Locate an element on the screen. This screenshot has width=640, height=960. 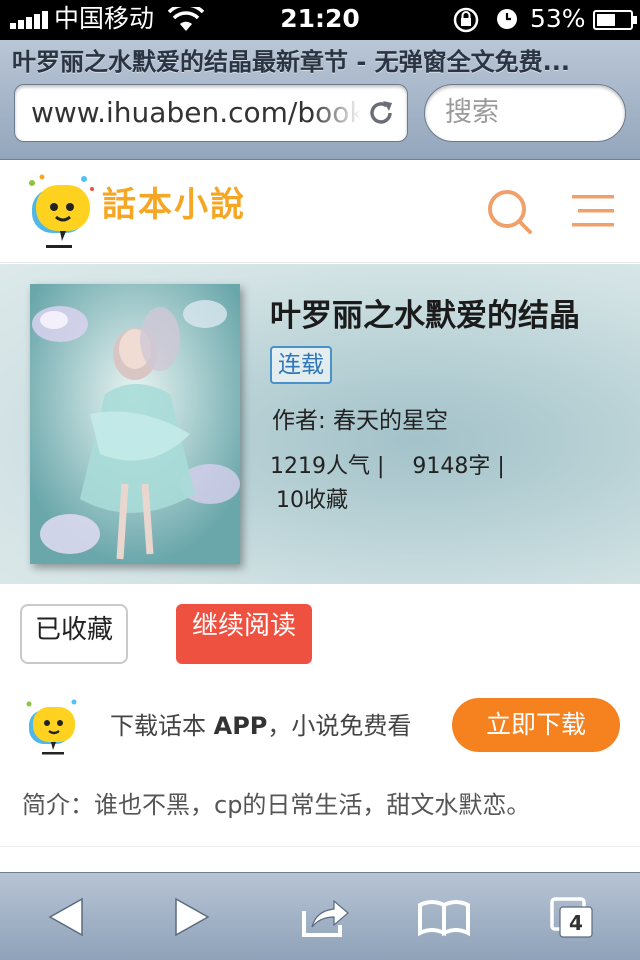
rotation-lock-icon is located at coordinates (466, 20).